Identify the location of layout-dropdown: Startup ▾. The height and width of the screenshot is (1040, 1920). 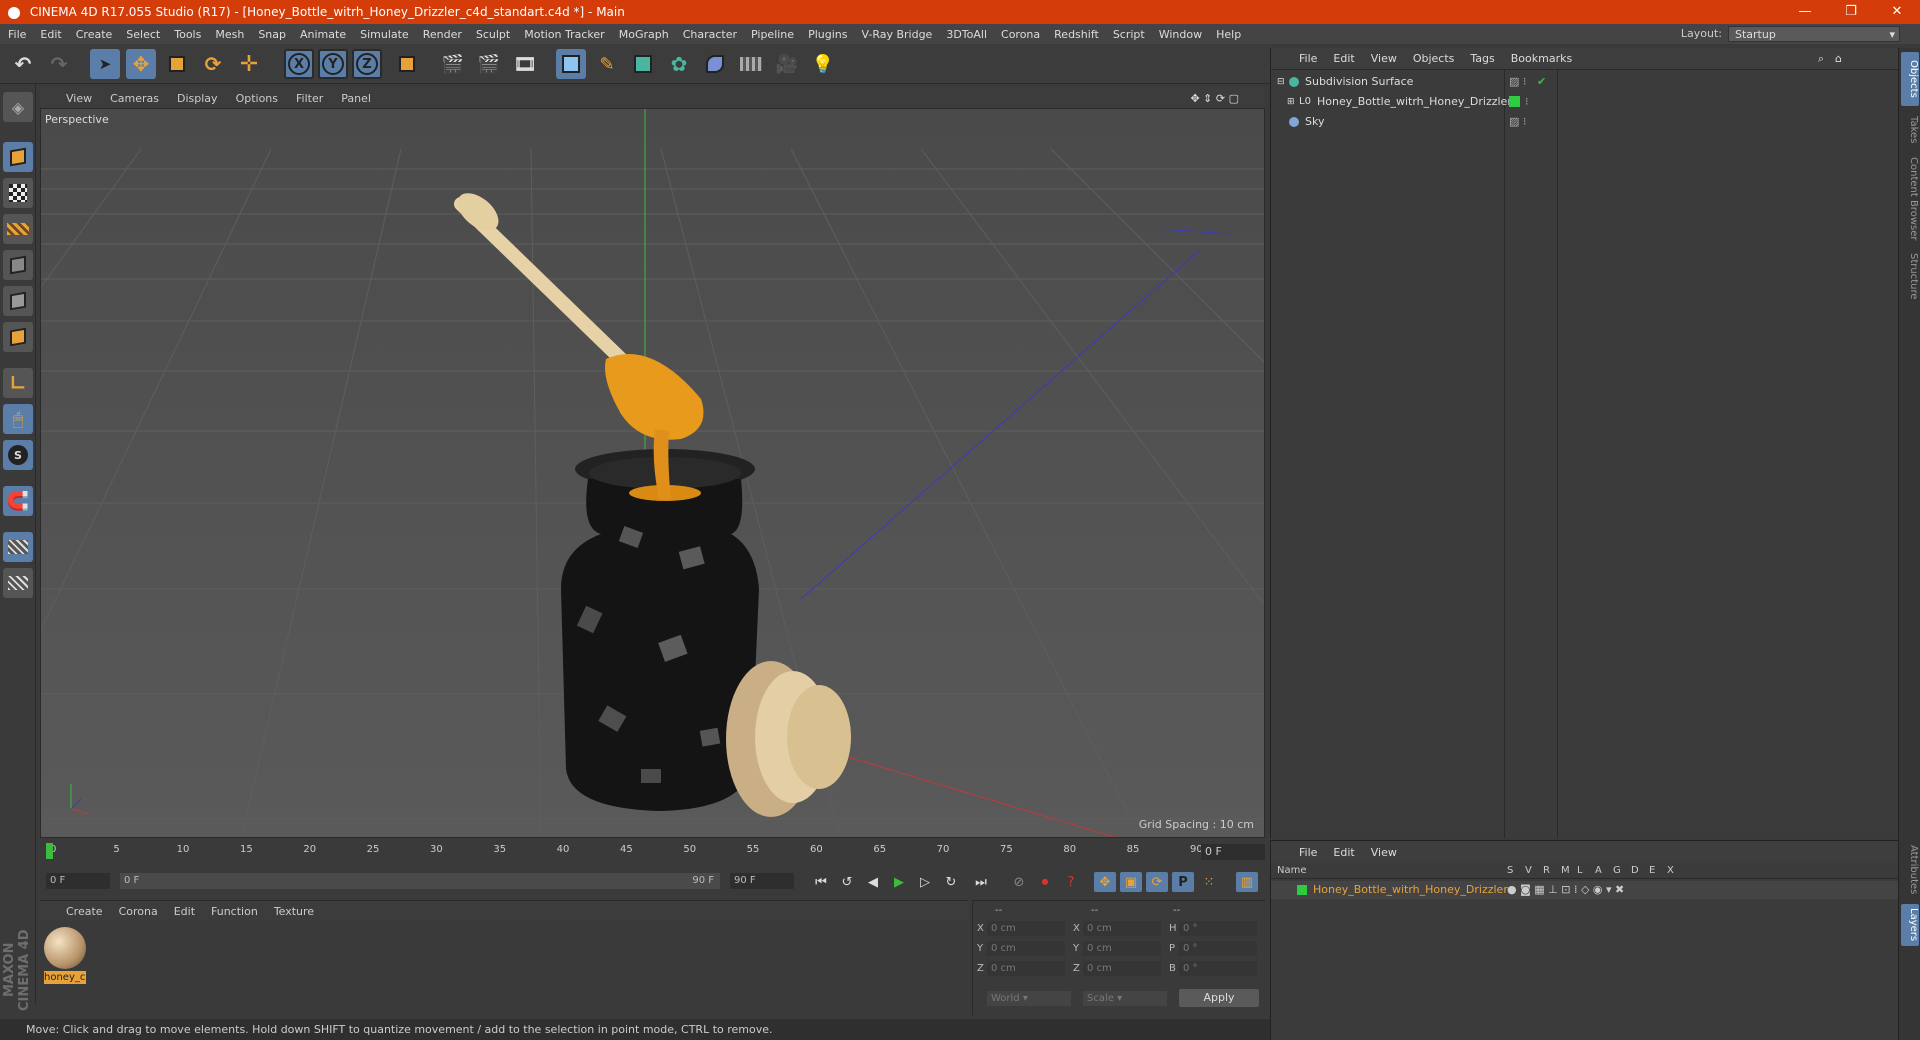
(1814, 34).